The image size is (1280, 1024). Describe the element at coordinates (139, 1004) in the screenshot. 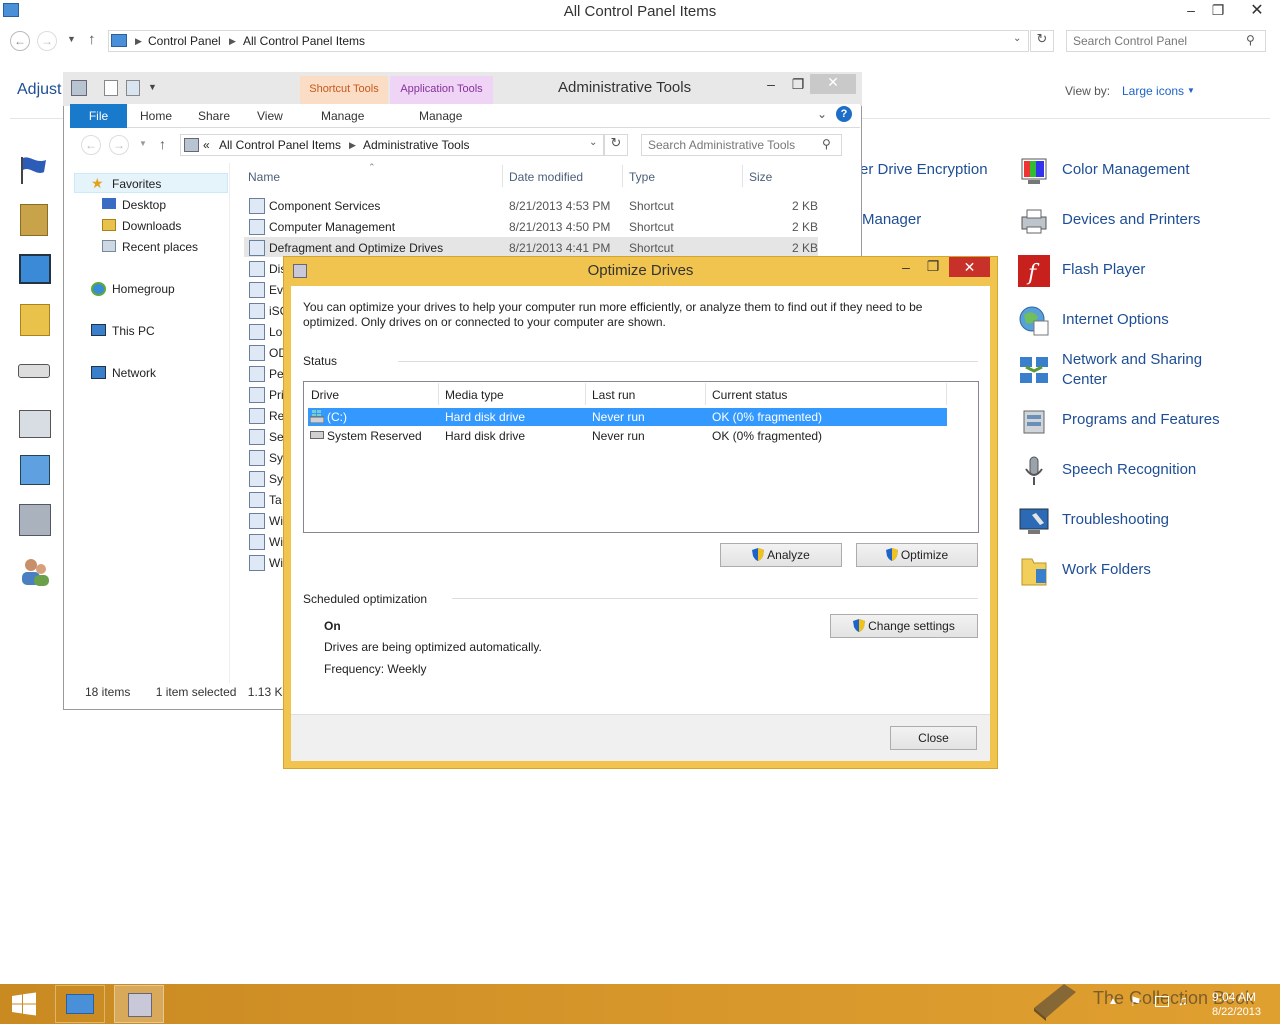

I see `taskbar-optimize-drives` at that location.